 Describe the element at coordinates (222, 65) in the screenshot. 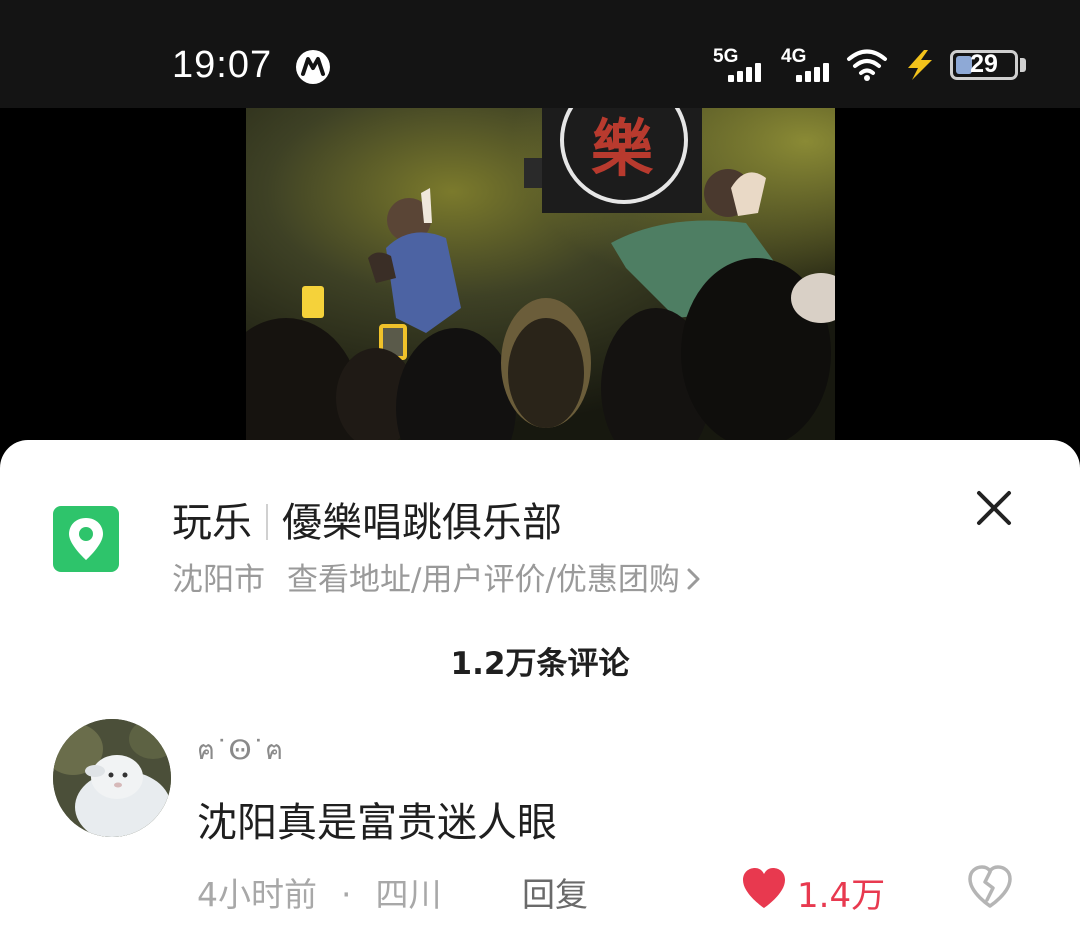

I see `status-time: 19:07` at that location.